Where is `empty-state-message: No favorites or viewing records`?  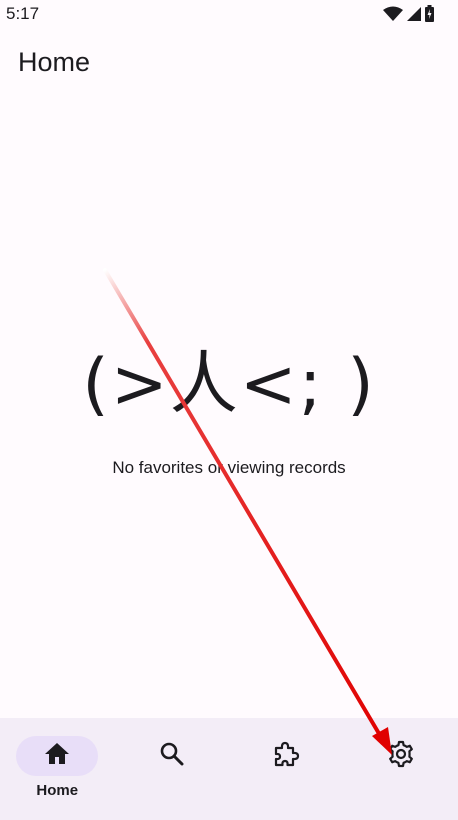
empty-state-message: No favorites or viewing records is located at coordinates (229, 467).